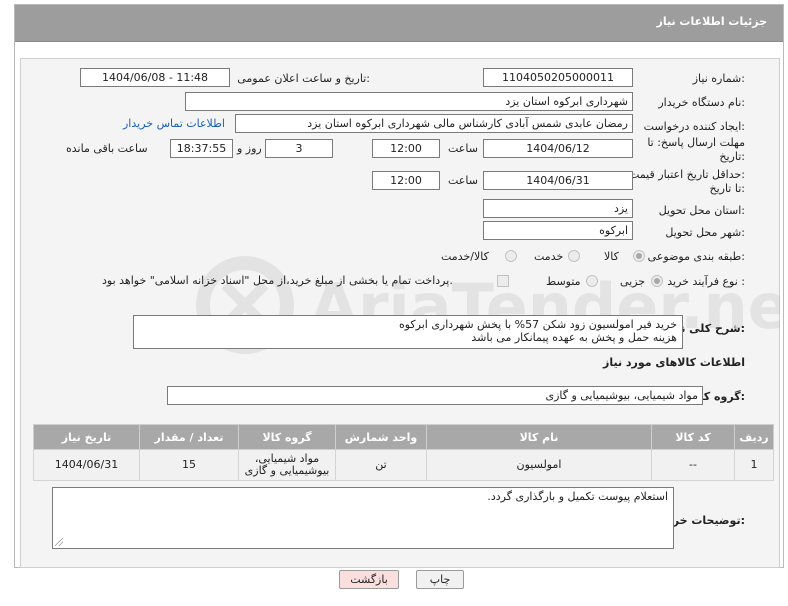 The image size is (788, 606). Describe the element at coordinates (59, 542) in the screenshot. I see `resize-grip-icon` at that location.